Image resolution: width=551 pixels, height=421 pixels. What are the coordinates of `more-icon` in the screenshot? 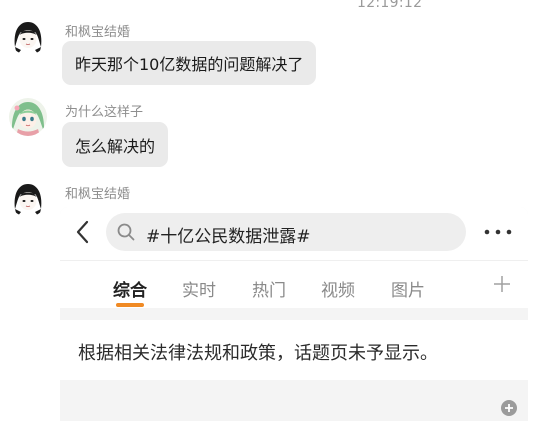 It's located at (498, 232).